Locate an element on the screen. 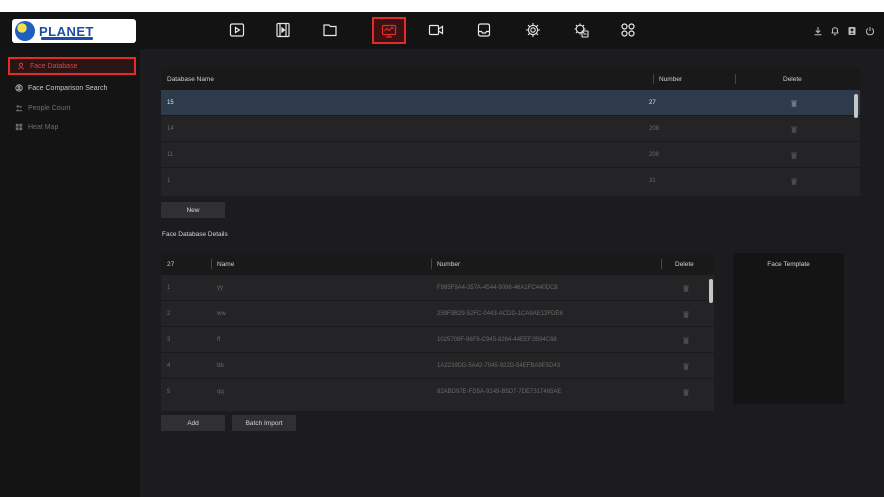 The image size is (884, 497). table-header: Database Name Number Delete is located at coordinates (510, 79).